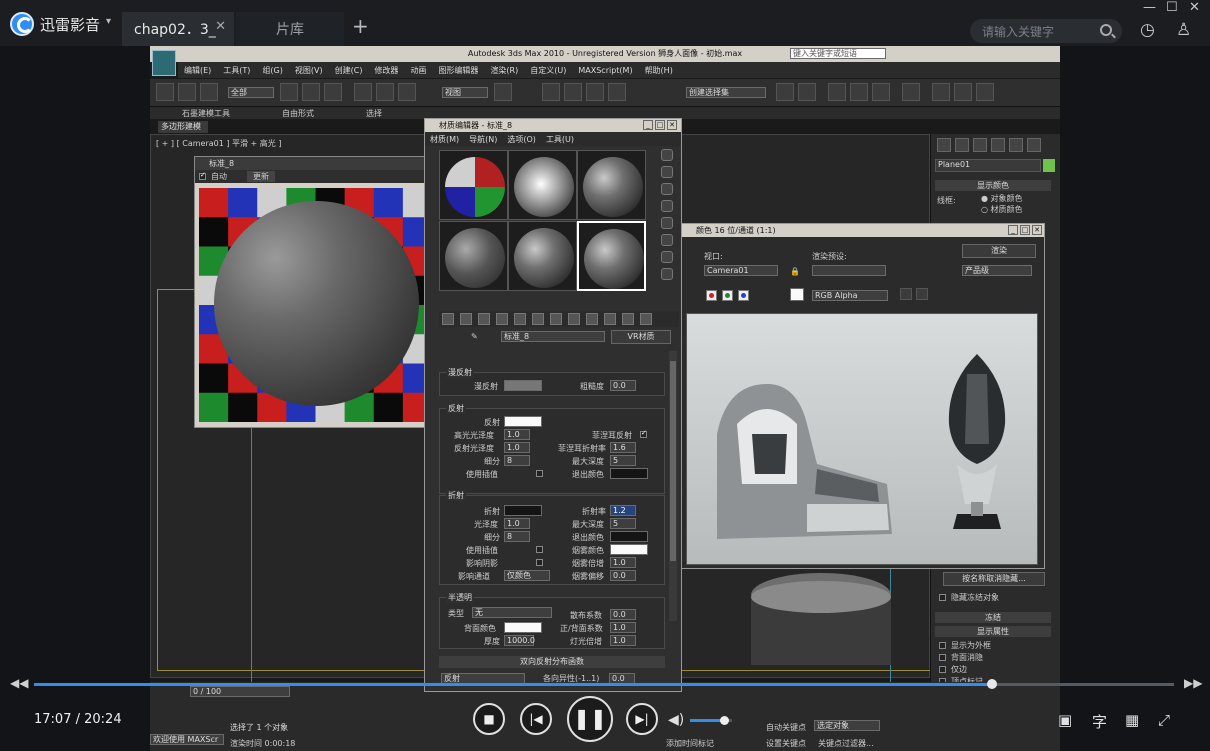  Describe the element at coordinates (623, 460) in the screenshot. I see `refl-max-depth-field: 5` at that location.